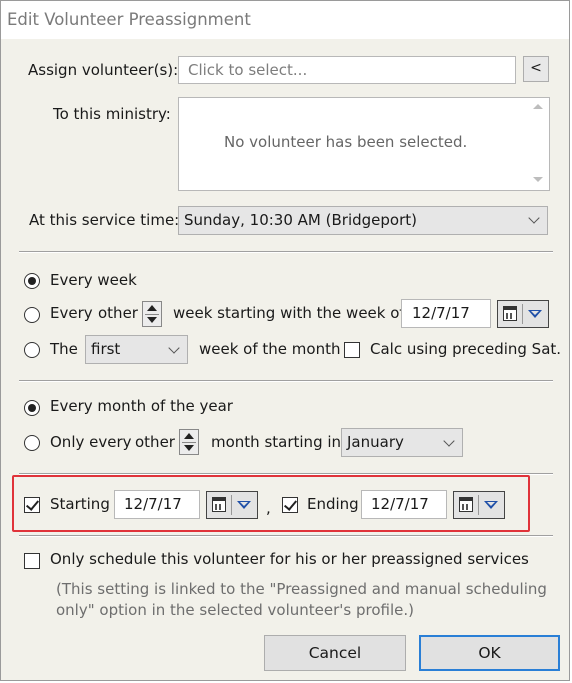 This screenshot has width=572, height=683. What do you see at coordinates (232, 505) in the screenshot?
I see `starting-calendar-button` at bounding box center [232, 505].